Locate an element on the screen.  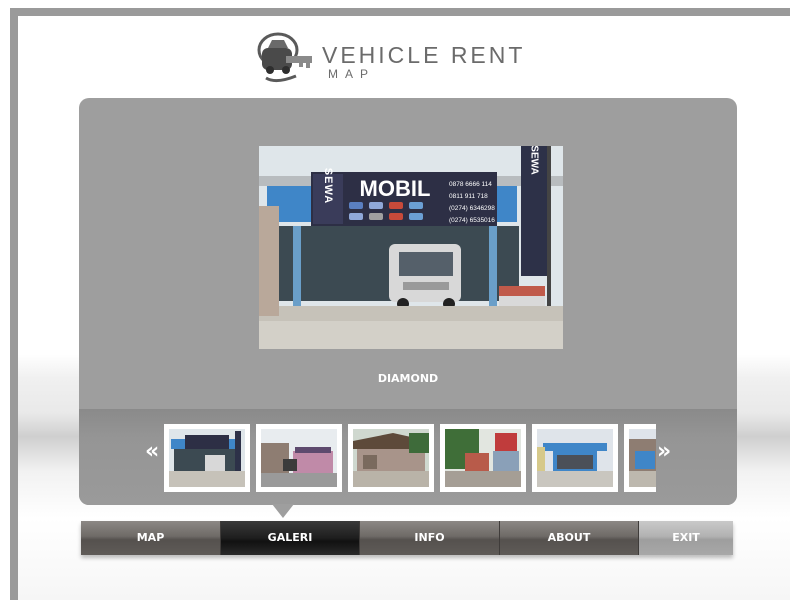
nav-info-button: INFO is located at coordinates (430, 538).